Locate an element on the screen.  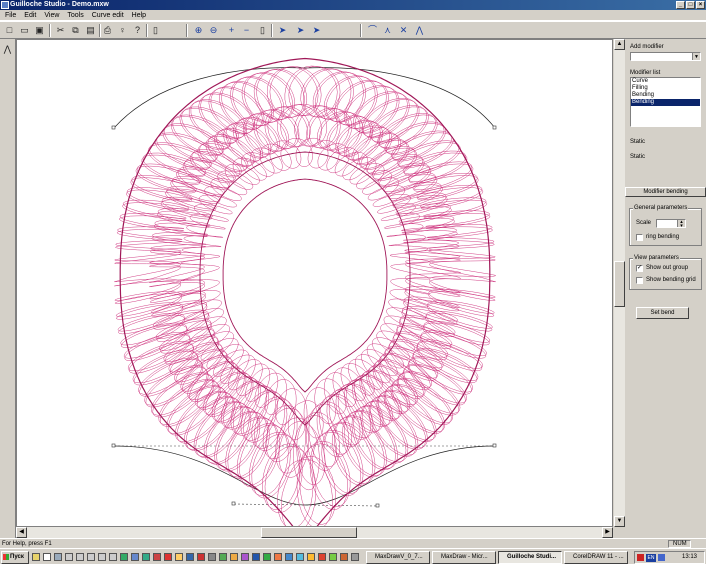
menu-edit: Edit is located at coordinates (30, 15).